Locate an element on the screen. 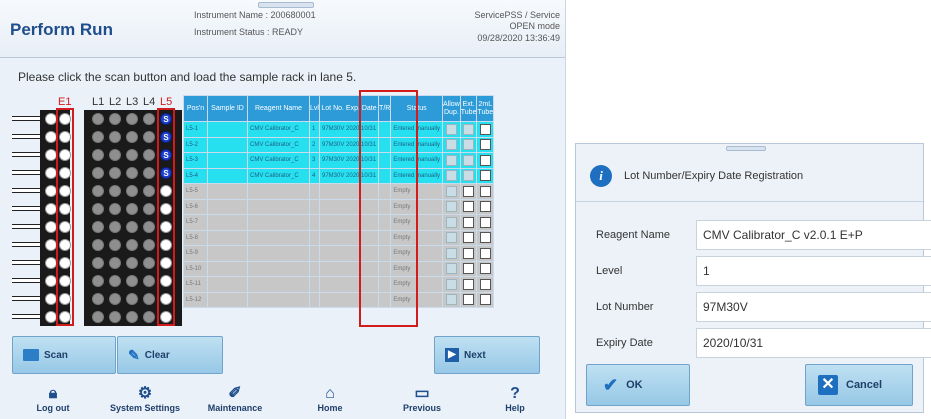 This screenshot has width=931, height=419. footer-logout: 🔒︎ Log out is located at coordinates (53, 399).